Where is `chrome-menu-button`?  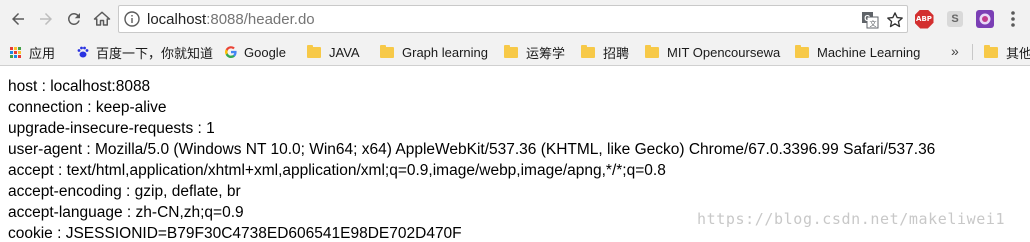
chrome-menu-button is located at coordinates (1013, 19).